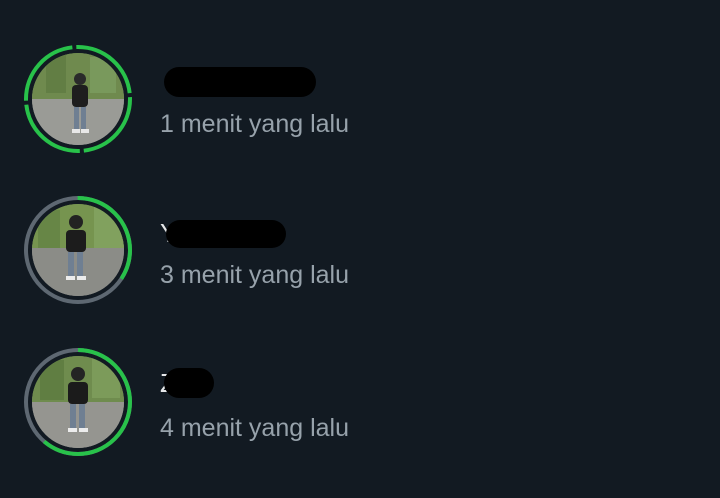  I want to click on status-time: 1 menit yang lalu, so click(255, 124).